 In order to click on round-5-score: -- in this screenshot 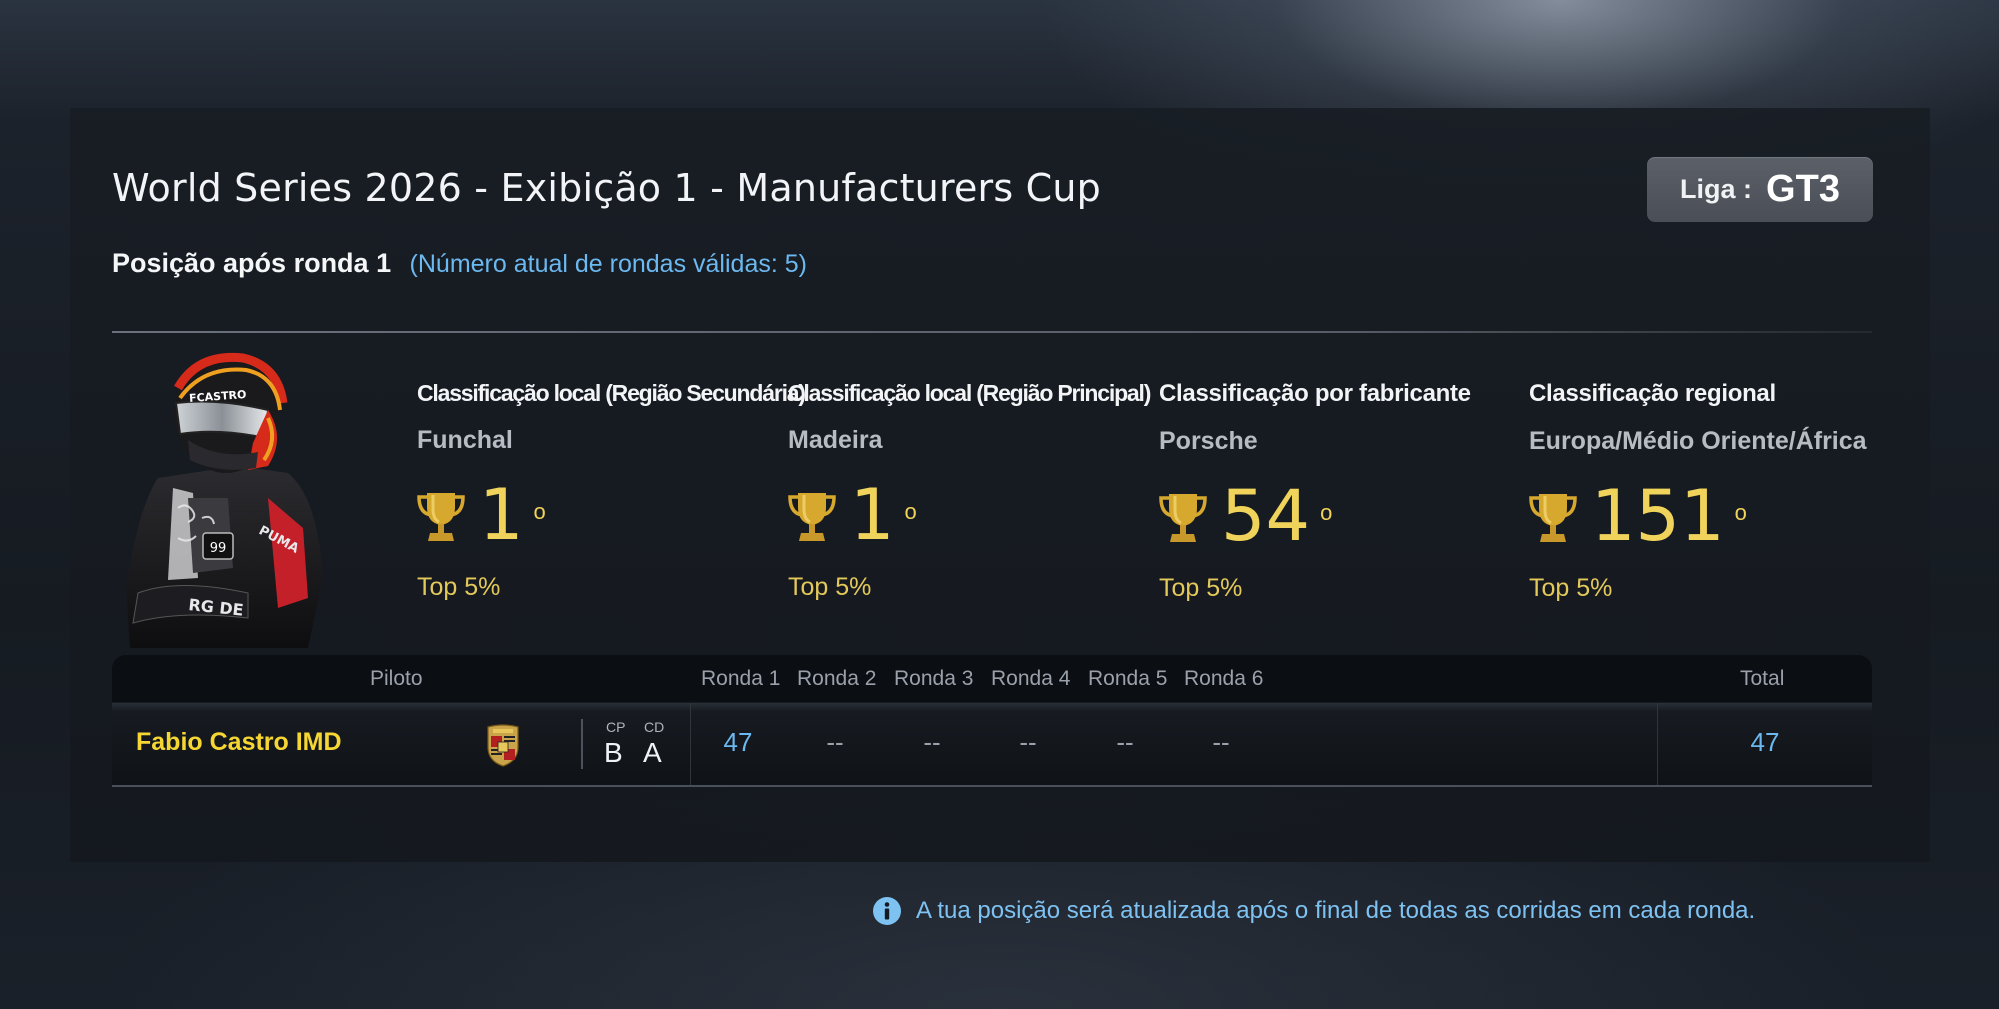, I will do `click(1125, 742)`.